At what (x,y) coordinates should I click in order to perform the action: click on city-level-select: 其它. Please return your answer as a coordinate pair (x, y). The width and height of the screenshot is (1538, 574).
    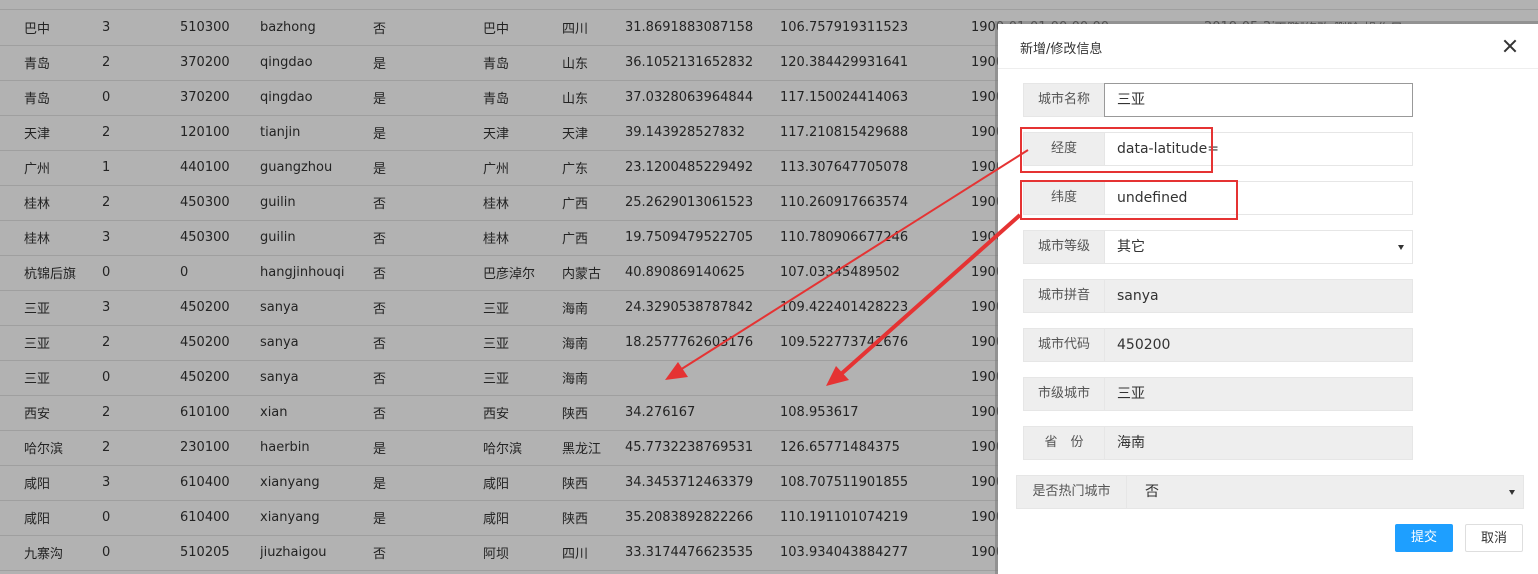
    Looking at the image, I should click on (1258, 247).